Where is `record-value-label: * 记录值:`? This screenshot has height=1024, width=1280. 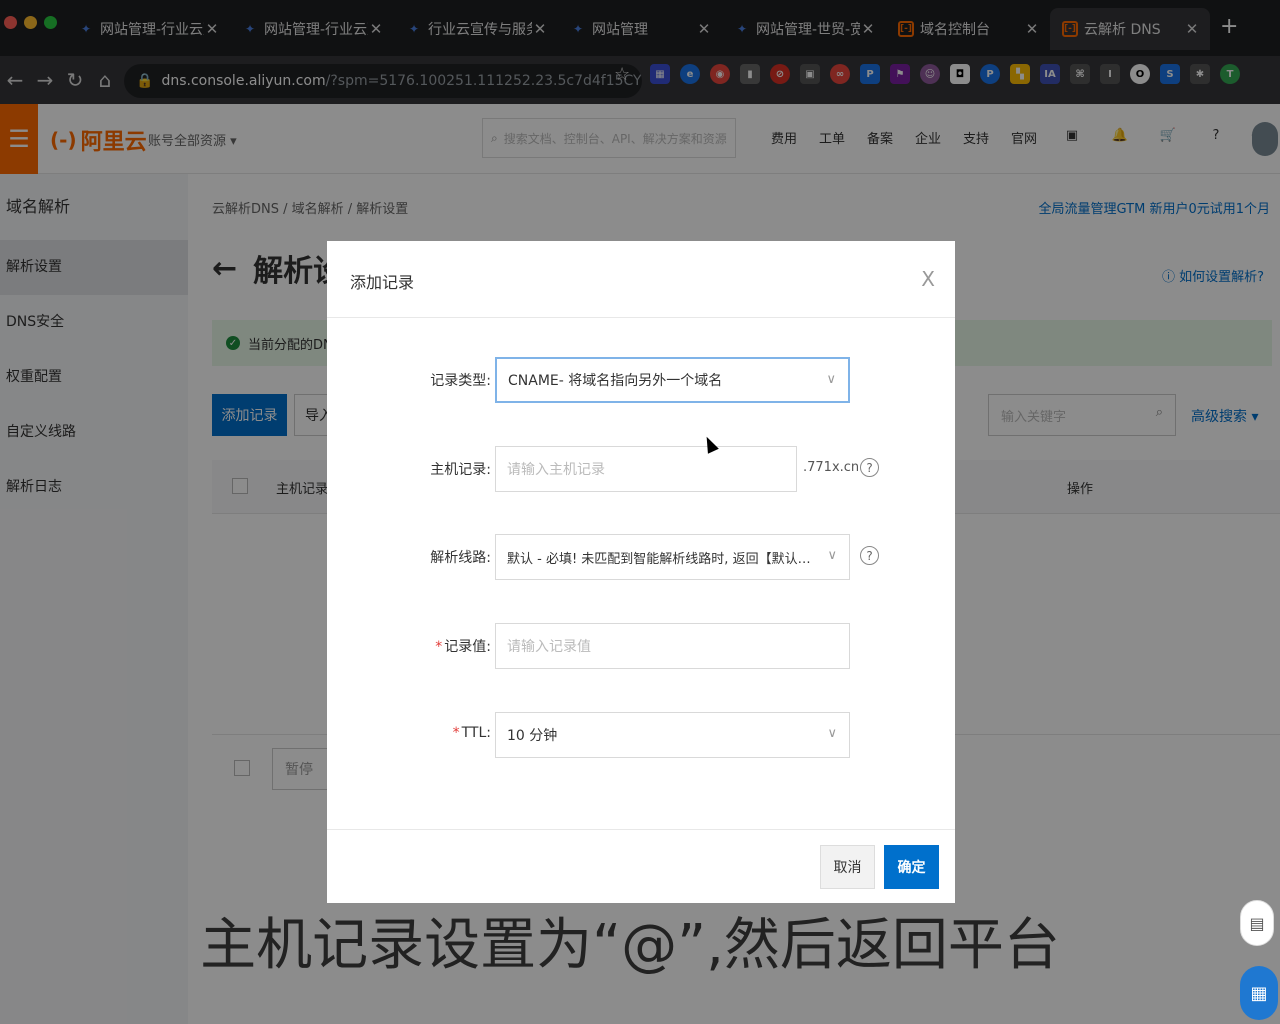
record-value-label: * 记录值: is located at coordinates (463, 646).